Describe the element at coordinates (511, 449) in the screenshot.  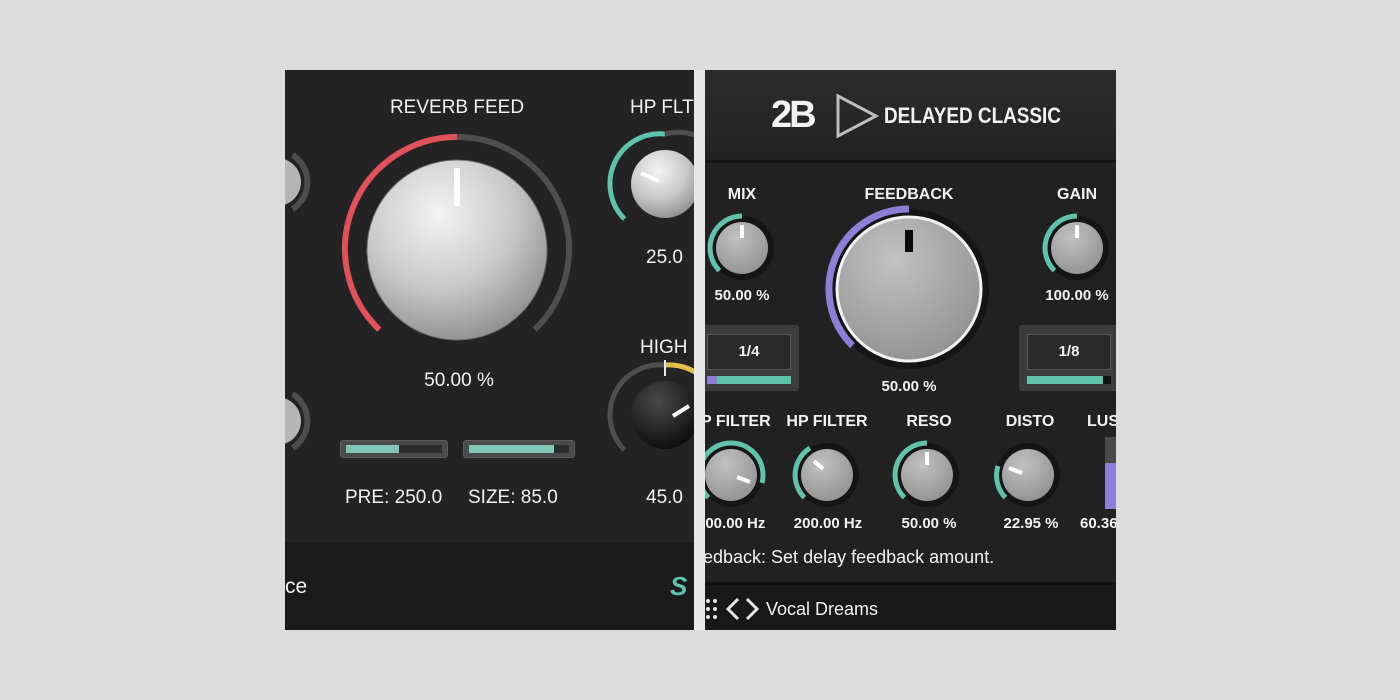
I see `size-slider-fill` at that location.